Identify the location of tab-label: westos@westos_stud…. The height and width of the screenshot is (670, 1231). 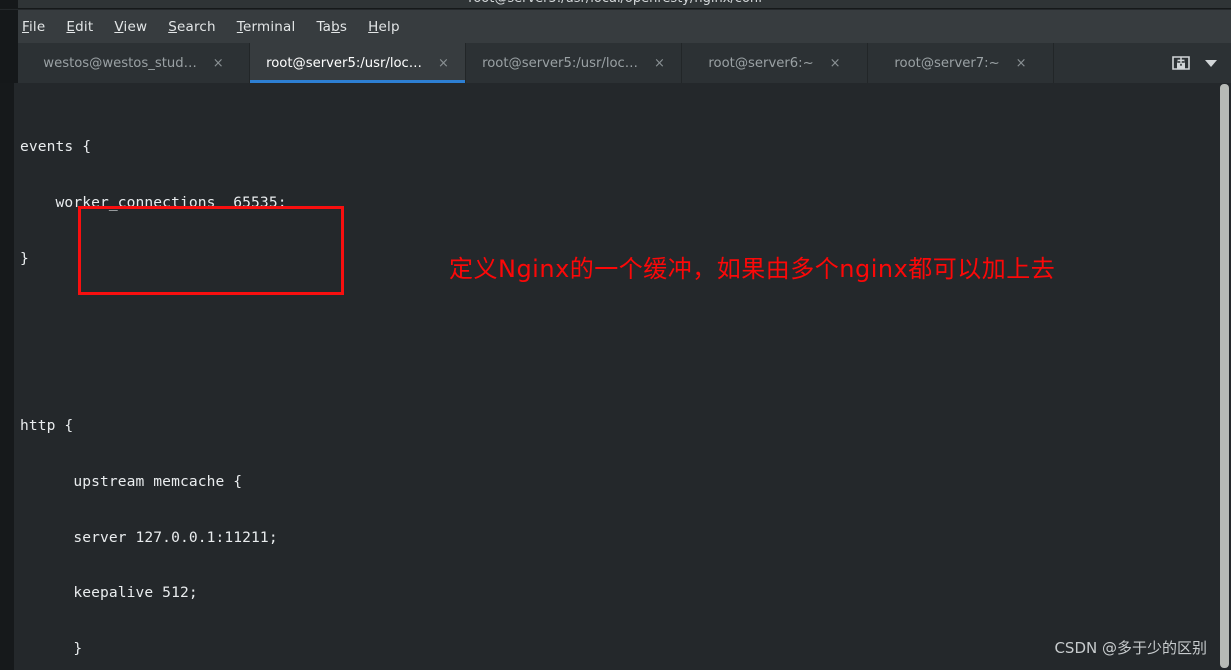
(120, 63).